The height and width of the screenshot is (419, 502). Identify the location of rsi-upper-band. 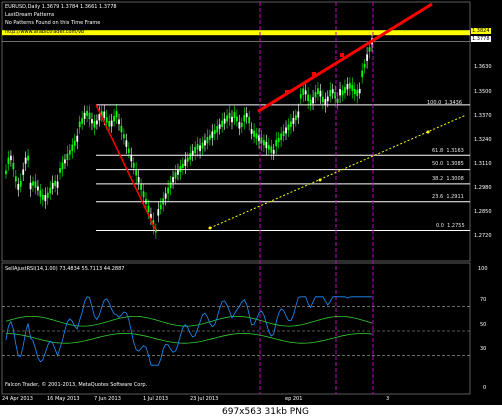
(189, 321).